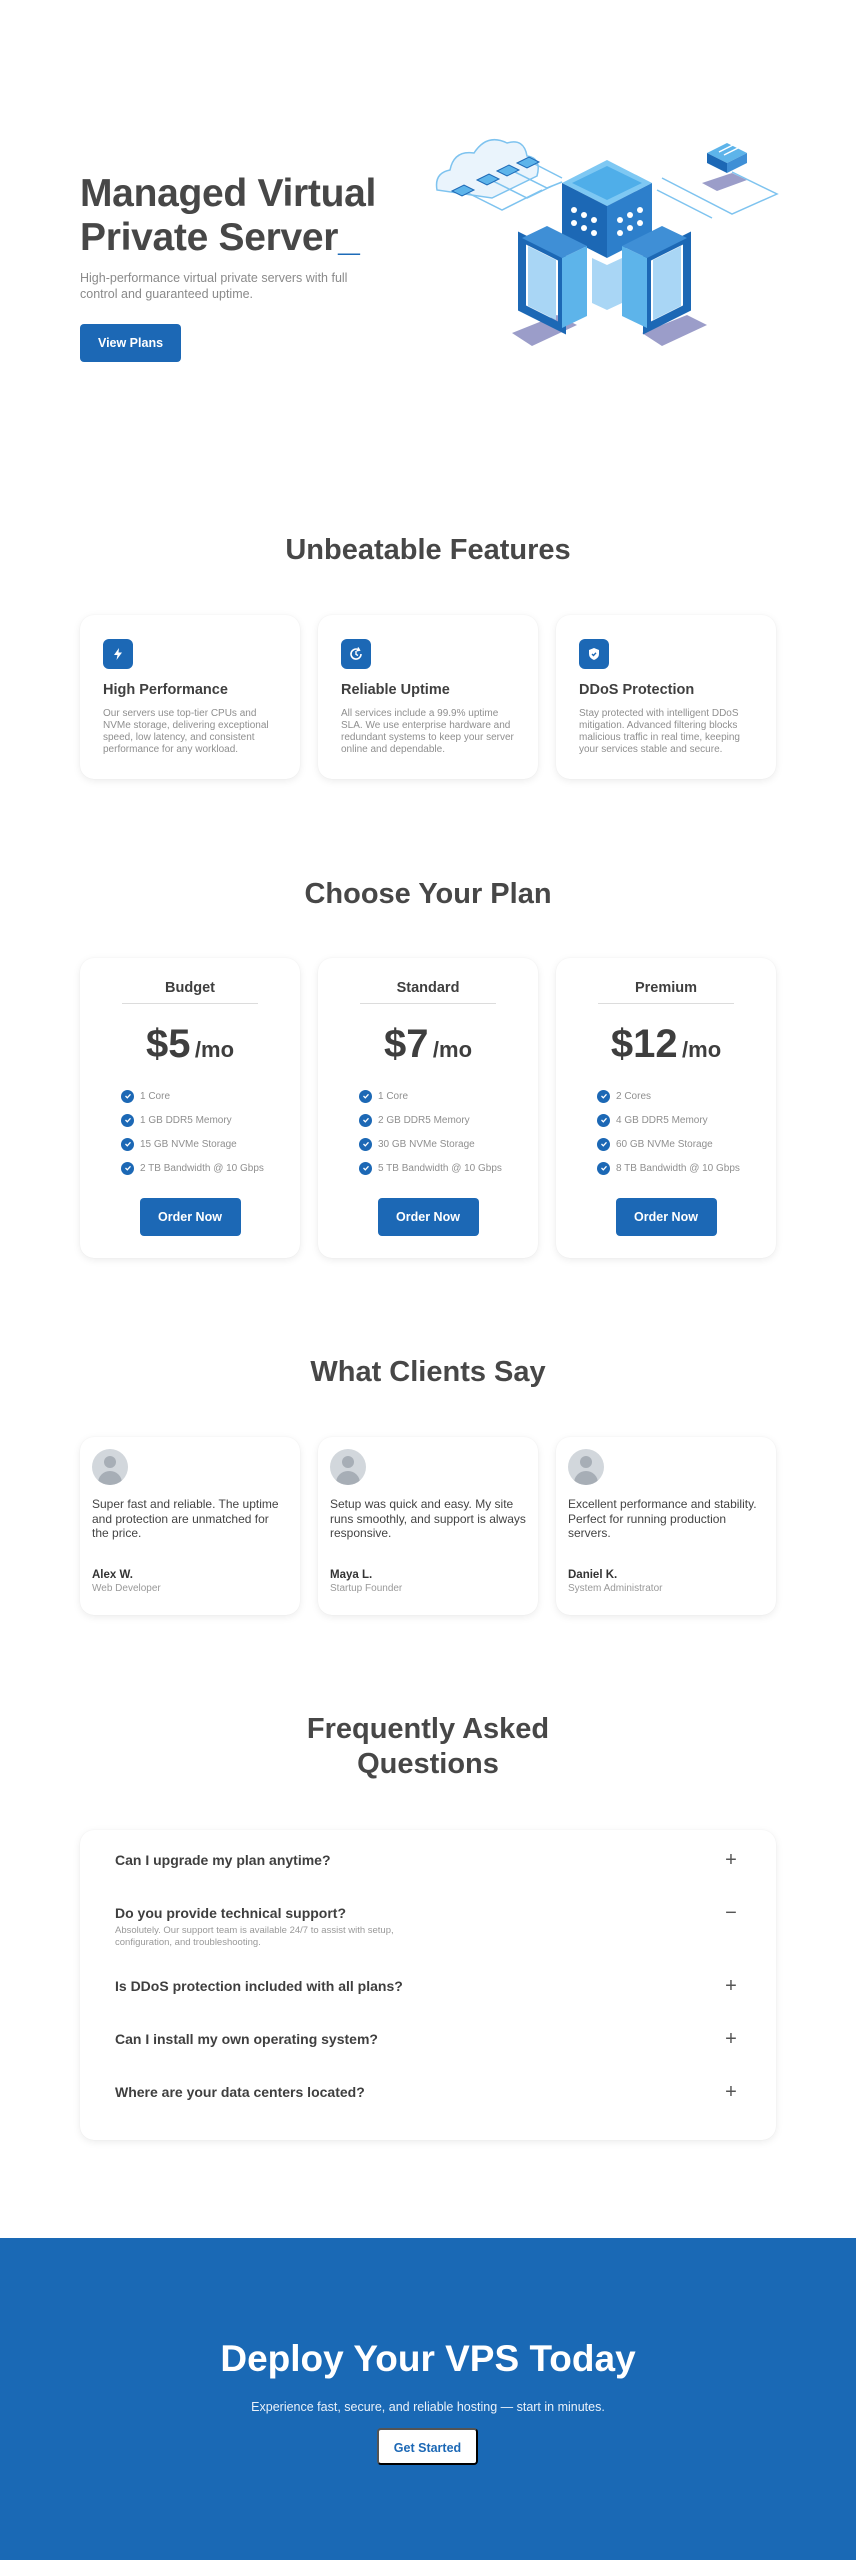  What do you see at coordinates (427, 2446) in the screenshot?
I see `get-started-button: Get Started` at bounding box center [427, 2446].